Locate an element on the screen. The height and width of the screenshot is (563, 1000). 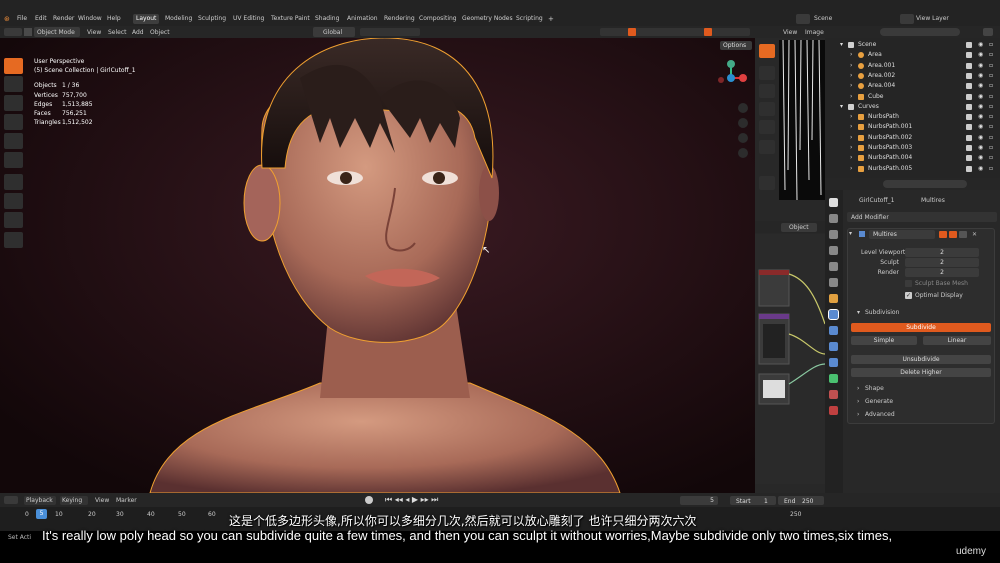
tab-rendering: Rendering is located at coordinates (399, 19).